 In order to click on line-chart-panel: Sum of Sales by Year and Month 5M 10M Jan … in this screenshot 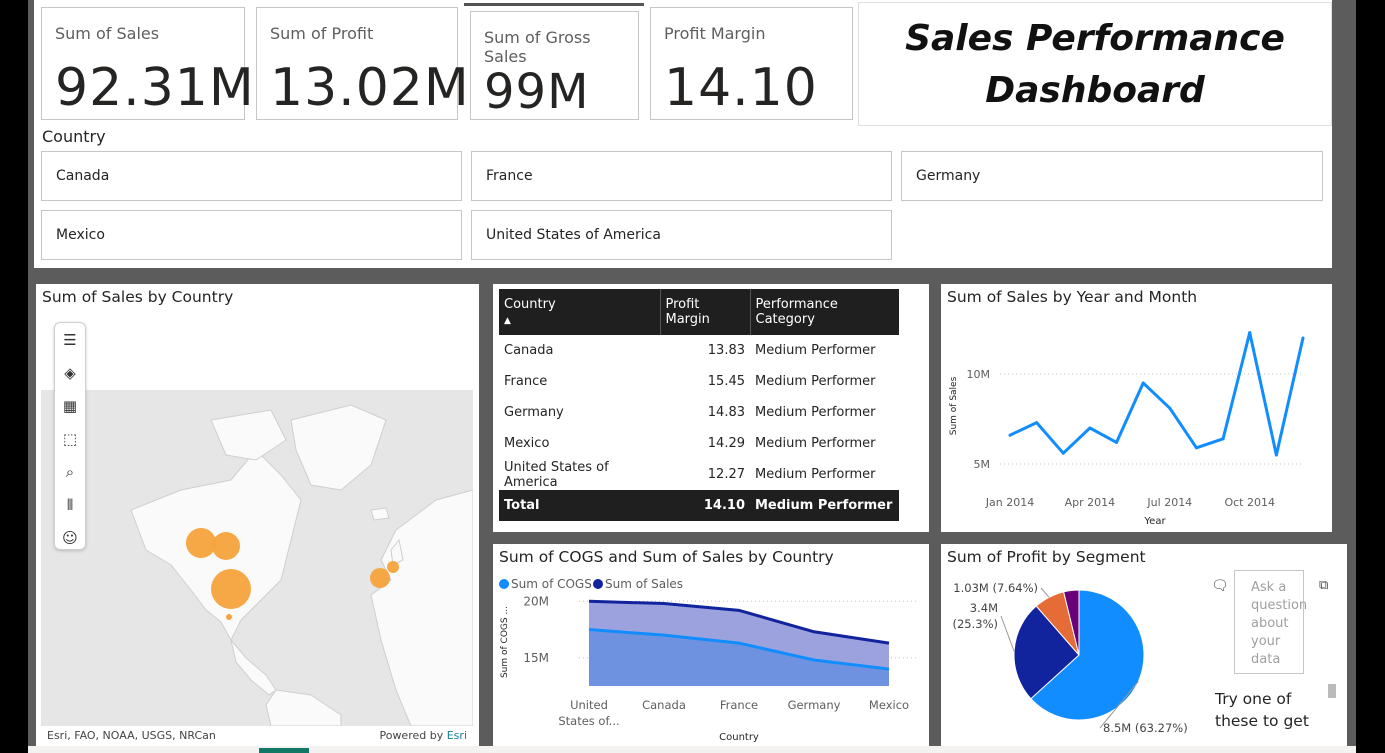, I will do `click(1136, 408)`.